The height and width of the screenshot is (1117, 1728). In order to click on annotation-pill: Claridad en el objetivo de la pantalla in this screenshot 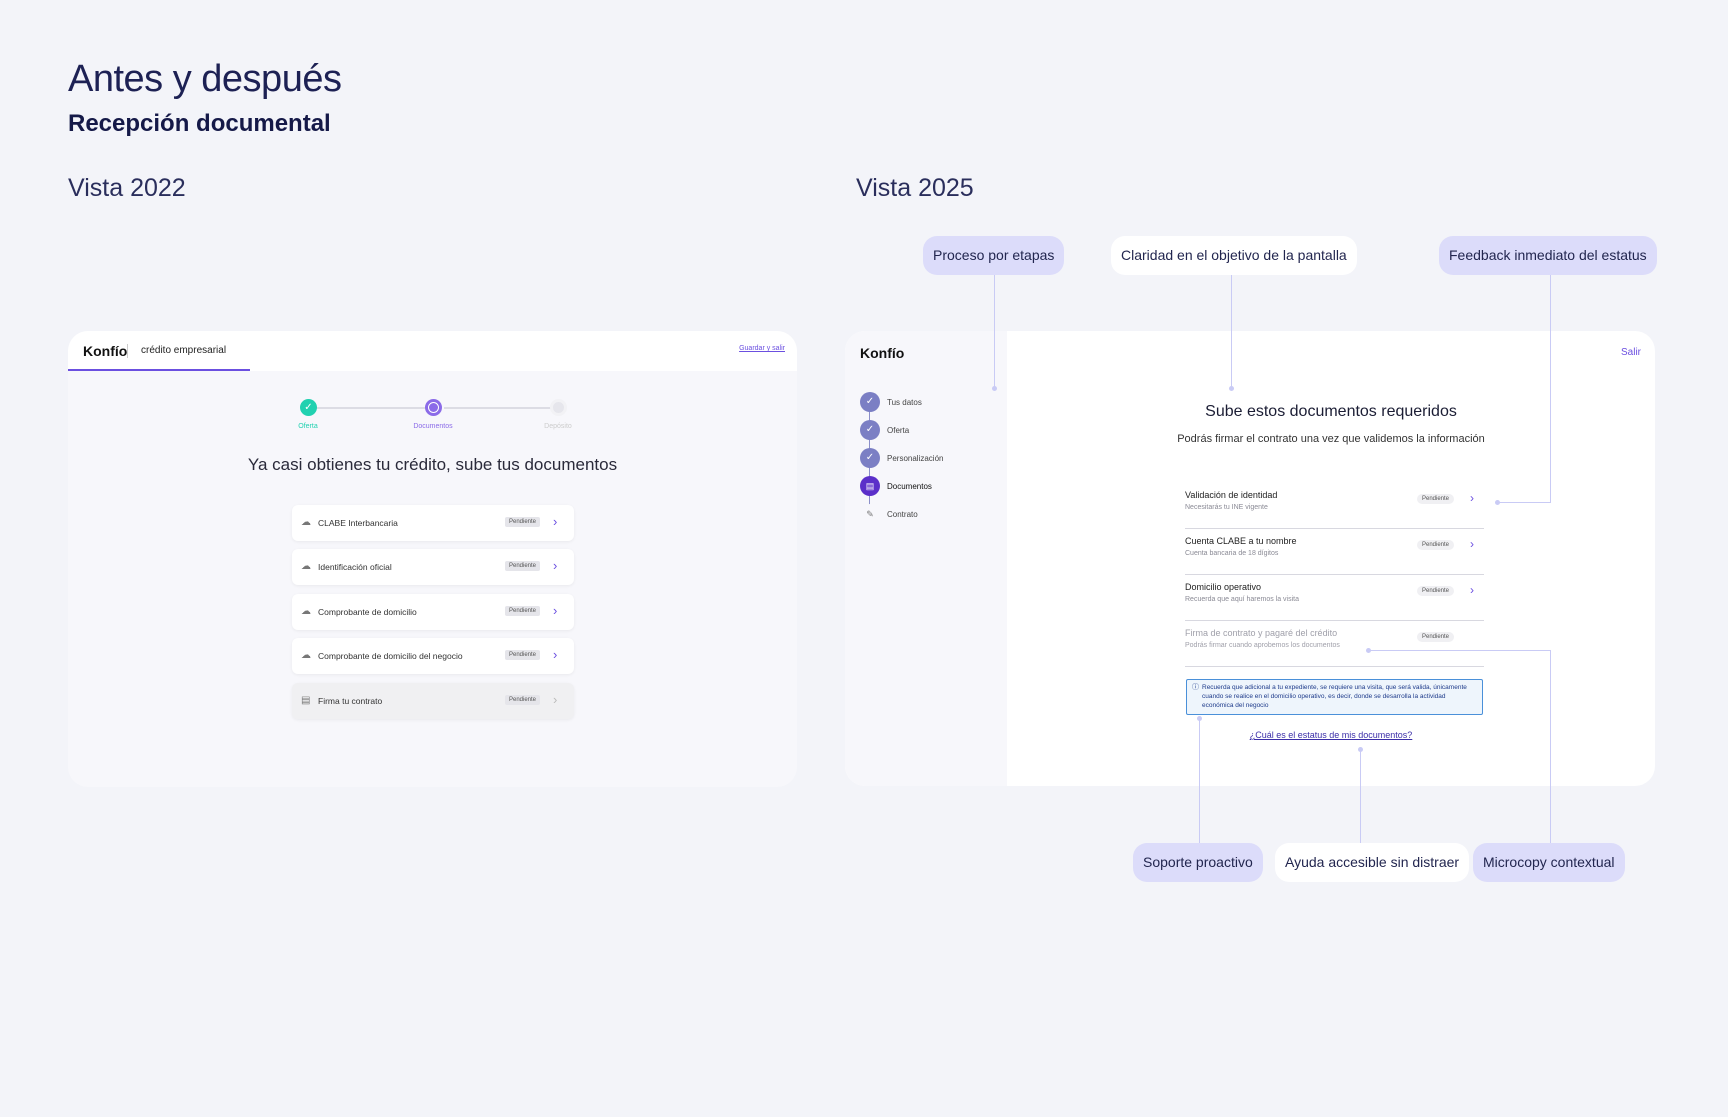, I will do `click(1234, 255)`.